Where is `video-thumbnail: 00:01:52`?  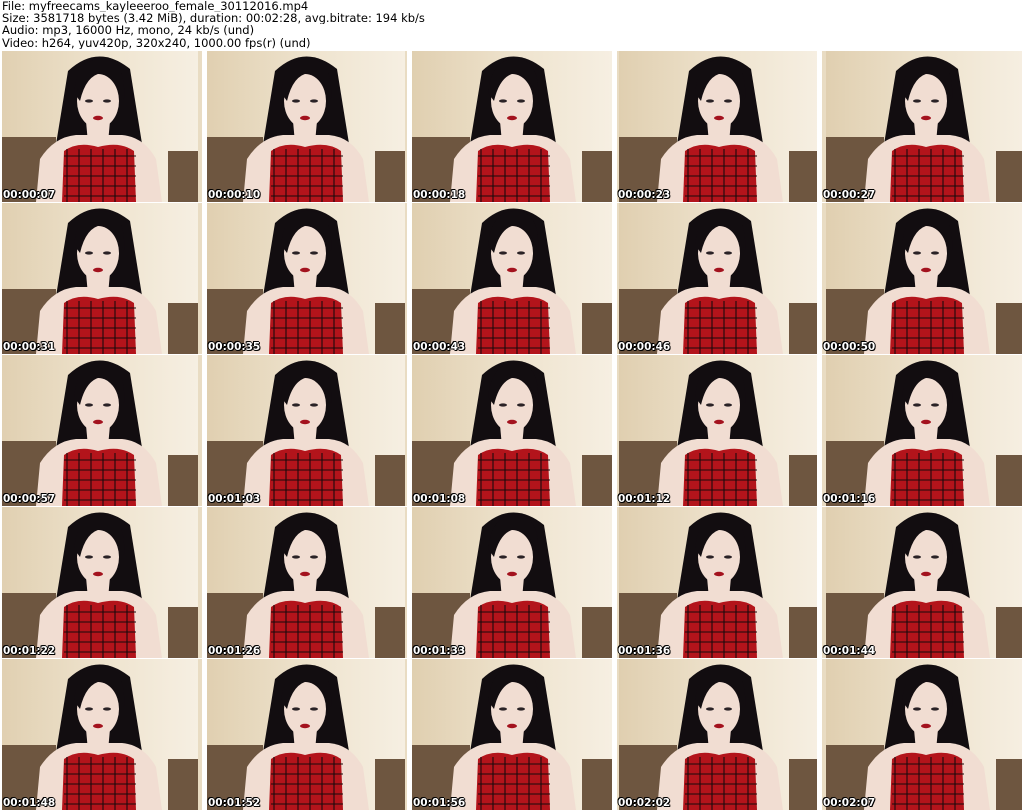
video-thumbnail: 00:01:52 is located at coordinates (307, 734).